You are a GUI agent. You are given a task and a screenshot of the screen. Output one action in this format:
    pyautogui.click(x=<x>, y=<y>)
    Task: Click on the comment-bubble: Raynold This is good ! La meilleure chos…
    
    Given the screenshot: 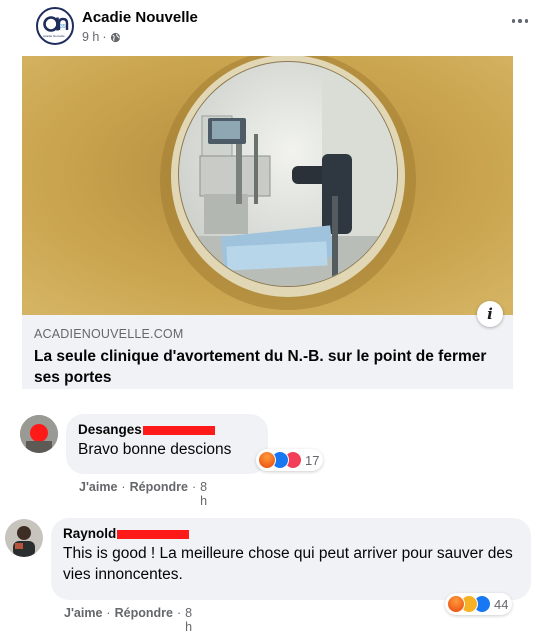 What is the action you would take?
    pyautogui.click(x=291, y=559)
    